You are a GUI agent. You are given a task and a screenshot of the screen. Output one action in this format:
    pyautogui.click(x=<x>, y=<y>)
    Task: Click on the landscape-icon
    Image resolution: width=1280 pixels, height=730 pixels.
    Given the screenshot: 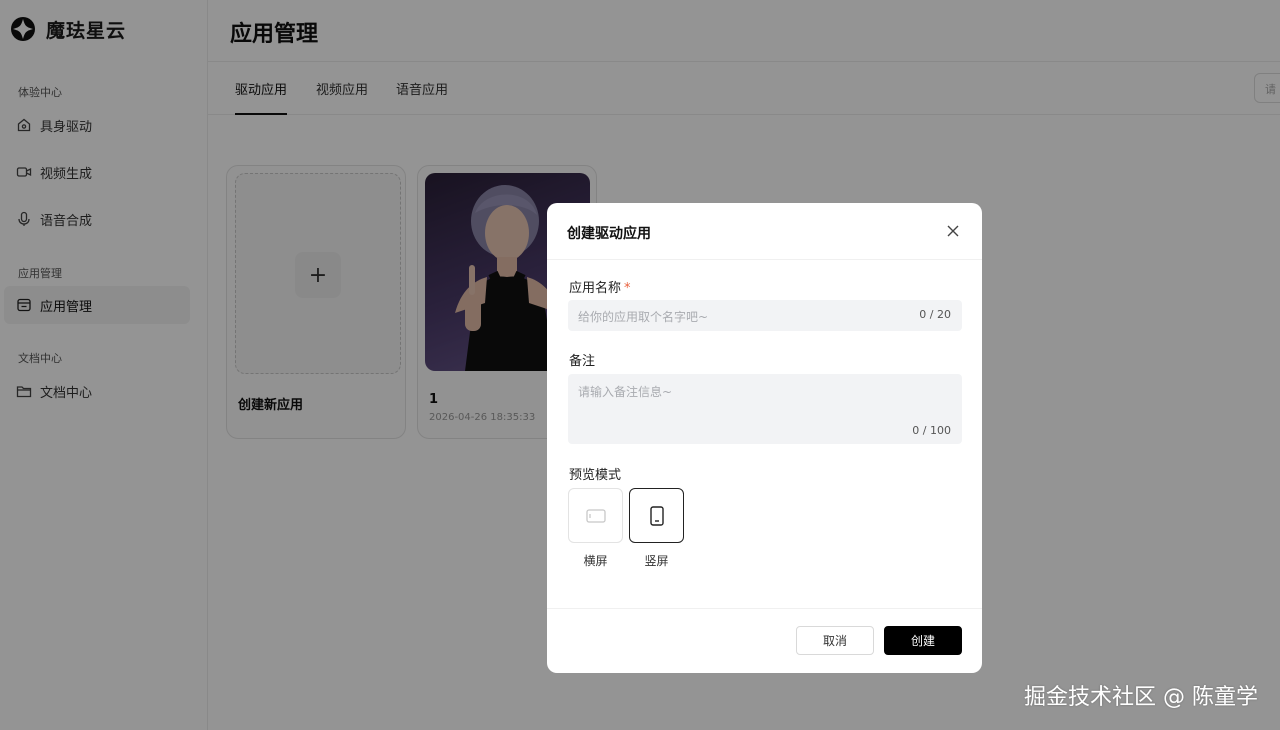 What is the action you would take?
    pyautogui.click(x=595, y=515)
    